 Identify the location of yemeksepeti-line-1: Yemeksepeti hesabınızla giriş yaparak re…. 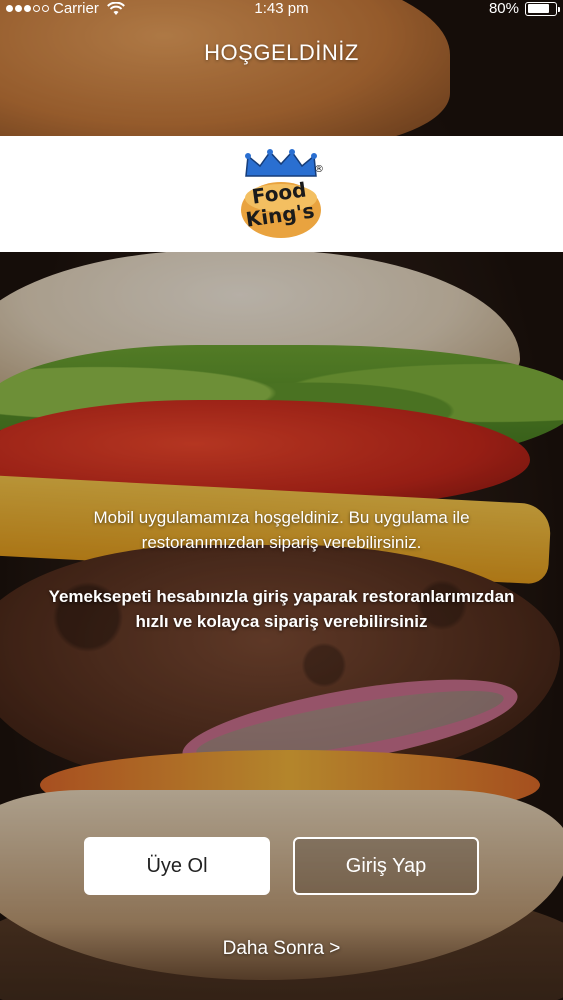
(281, 596).